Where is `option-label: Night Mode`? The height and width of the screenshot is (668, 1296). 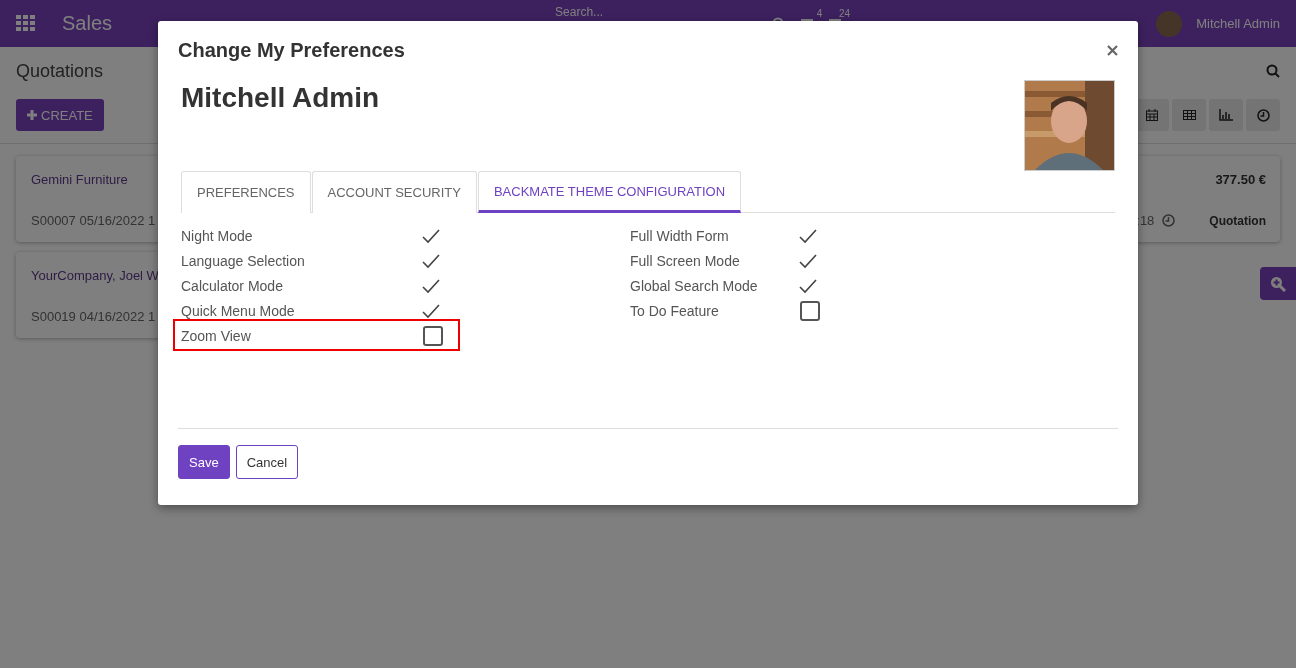 option-label: Night Mode is located at coordinates (217, 235).